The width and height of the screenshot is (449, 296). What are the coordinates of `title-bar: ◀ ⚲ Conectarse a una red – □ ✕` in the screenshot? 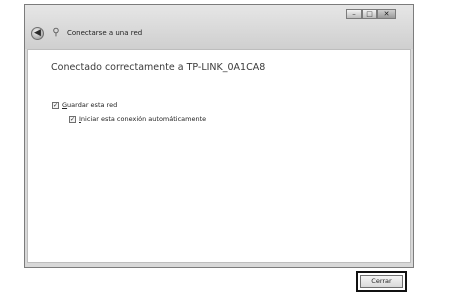 It's located at (219, 27).